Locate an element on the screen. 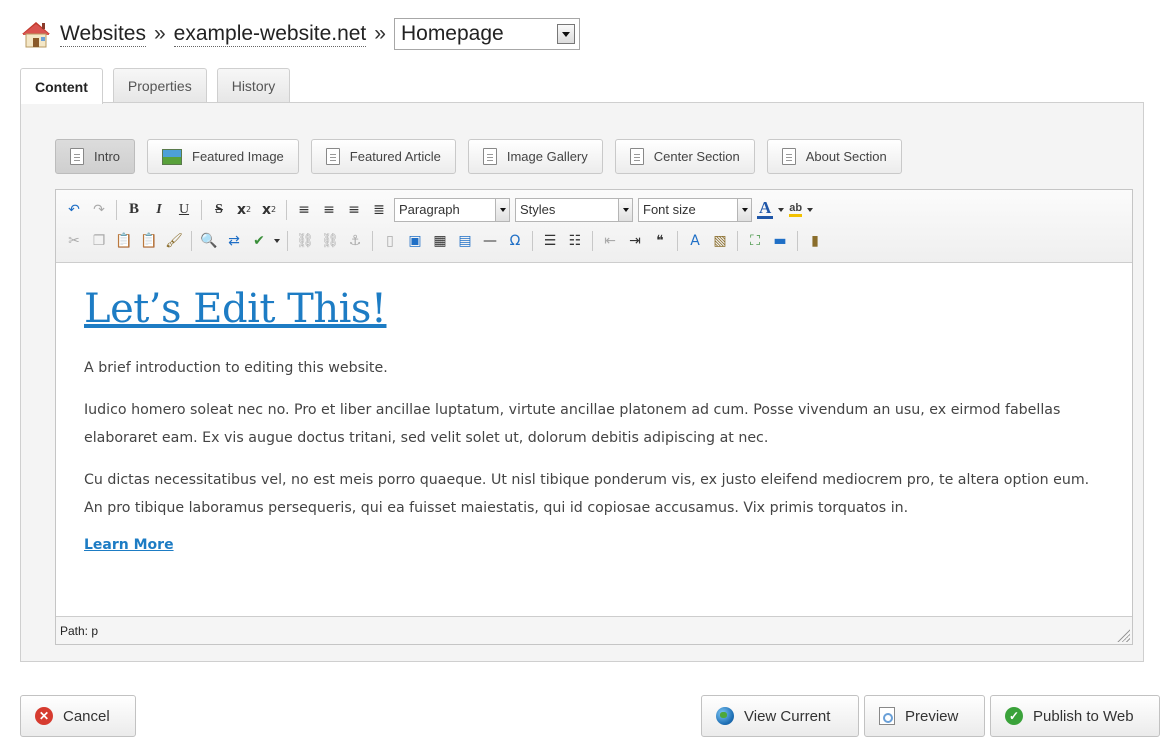 Image resolution: width=1164 pixels, height=742 pixels. highlight-color-icon: ab is located at coordinates (796, 209).